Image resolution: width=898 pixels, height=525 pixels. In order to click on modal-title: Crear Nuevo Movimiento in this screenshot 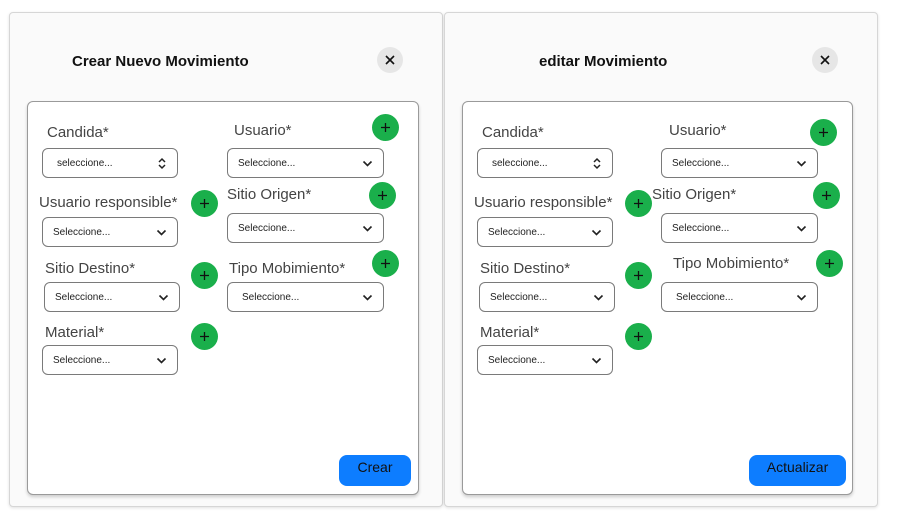, I will do `click(160, 61)`.